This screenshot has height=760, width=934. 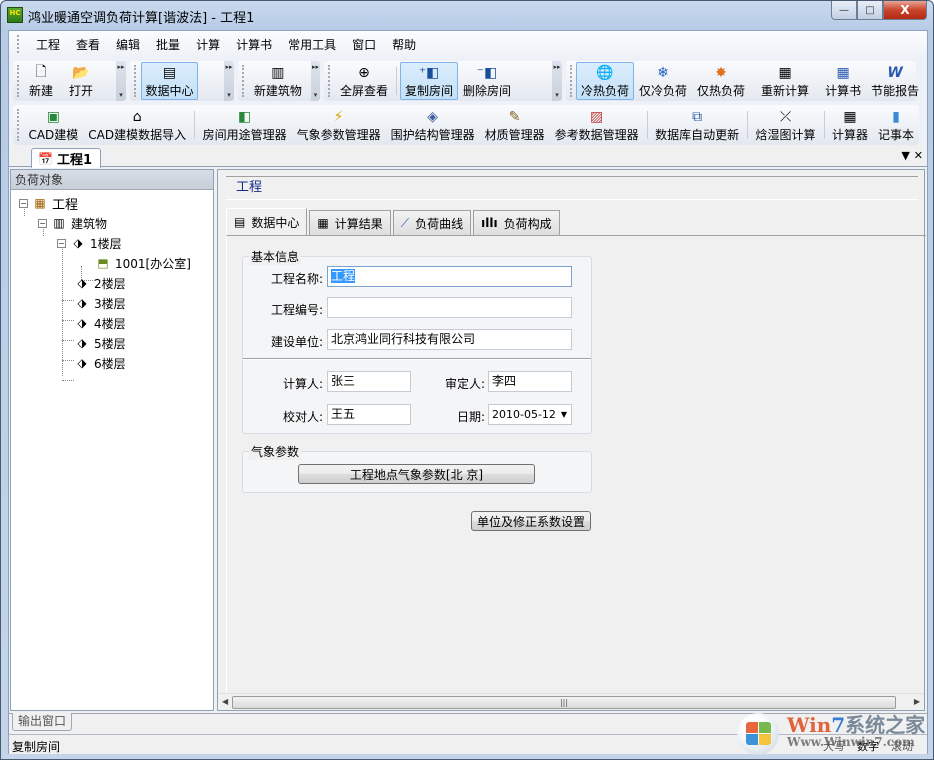 I want to click on recalculate-button: ▦ 重新计算, so click(x=785, y=81).